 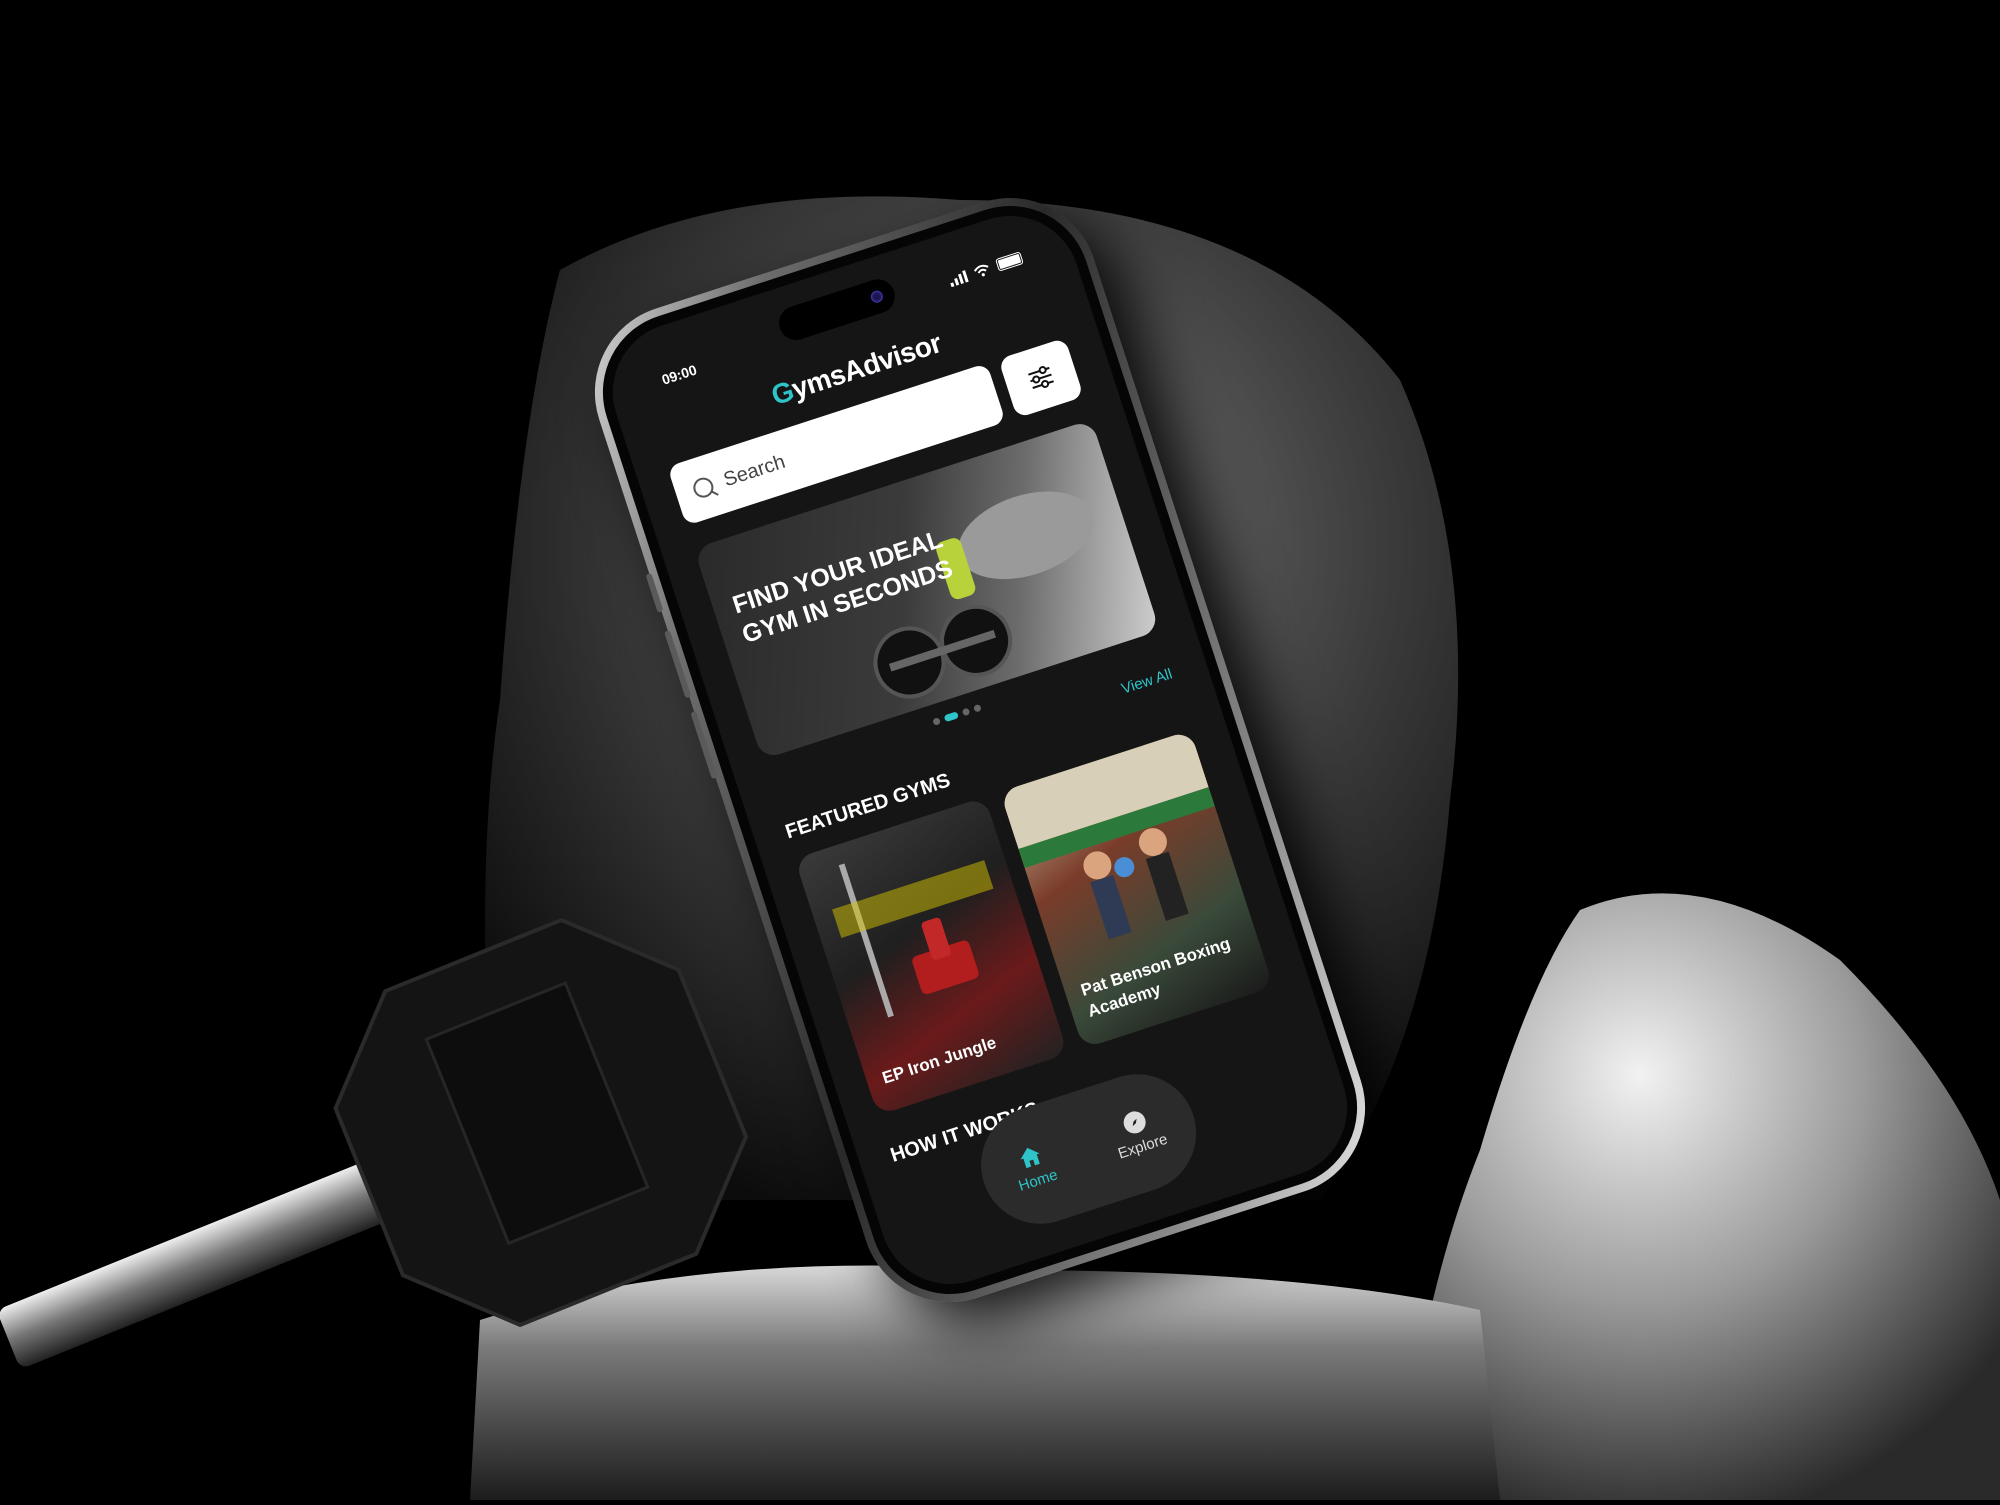 I want to click on camera-icon, so click(x=877, y=297).